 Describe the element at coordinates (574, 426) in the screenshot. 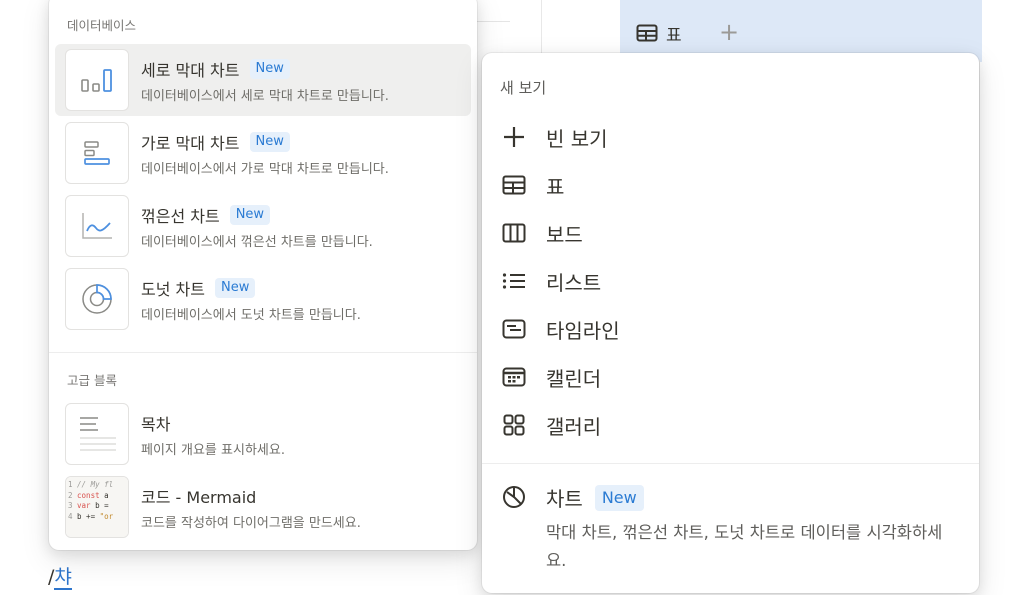

I see `view-item-label: 갤러리` at that location.